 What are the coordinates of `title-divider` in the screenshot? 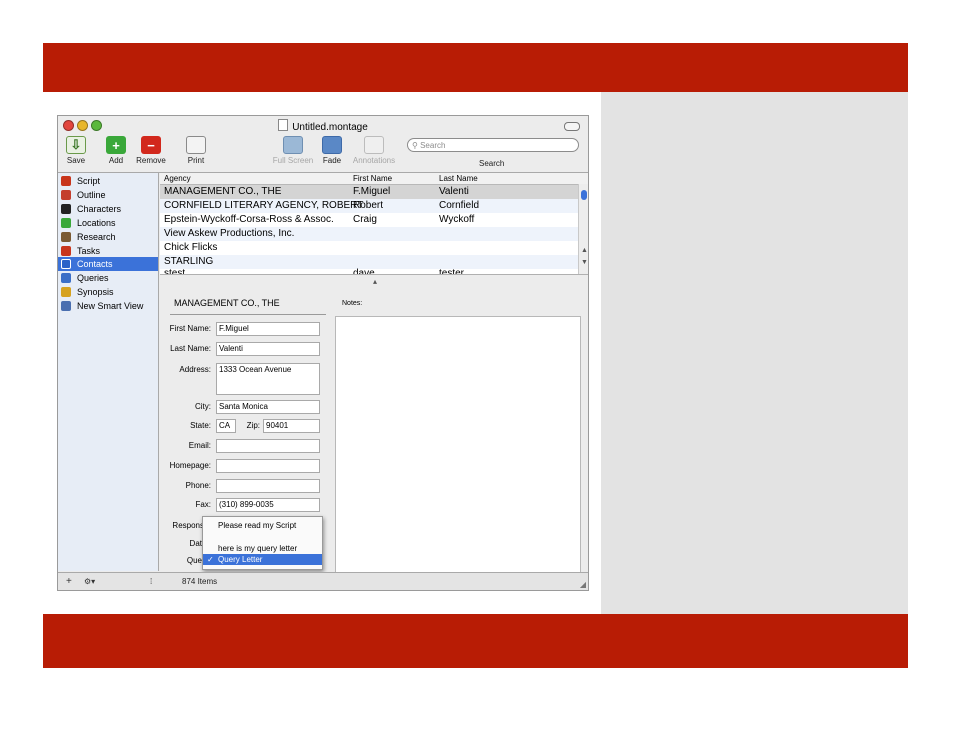 It's located at (248, 314).